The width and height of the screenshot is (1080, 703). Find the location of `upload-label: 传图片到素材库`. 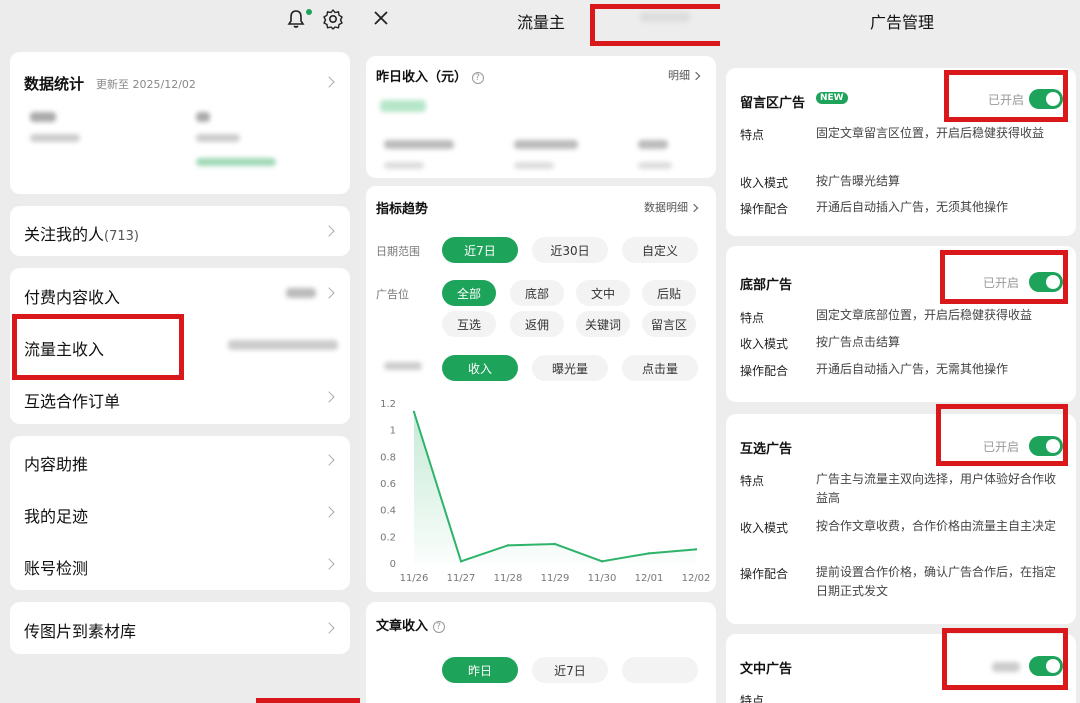

upload-label: 传图片到素材库 is located at coordinates (80, 631).